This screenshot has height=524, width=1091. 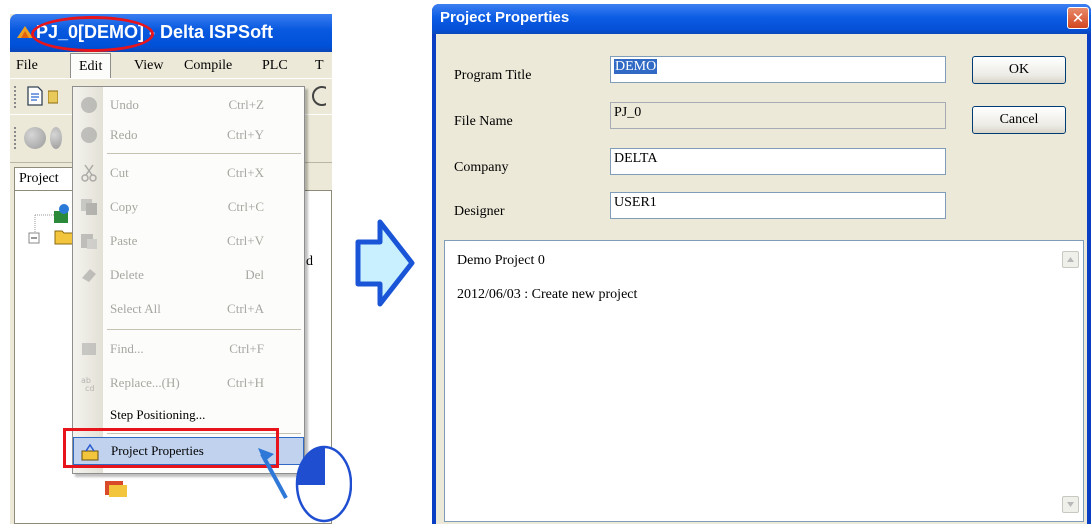 I want to click on designer-label: Designer, so click(x=479, y=211).